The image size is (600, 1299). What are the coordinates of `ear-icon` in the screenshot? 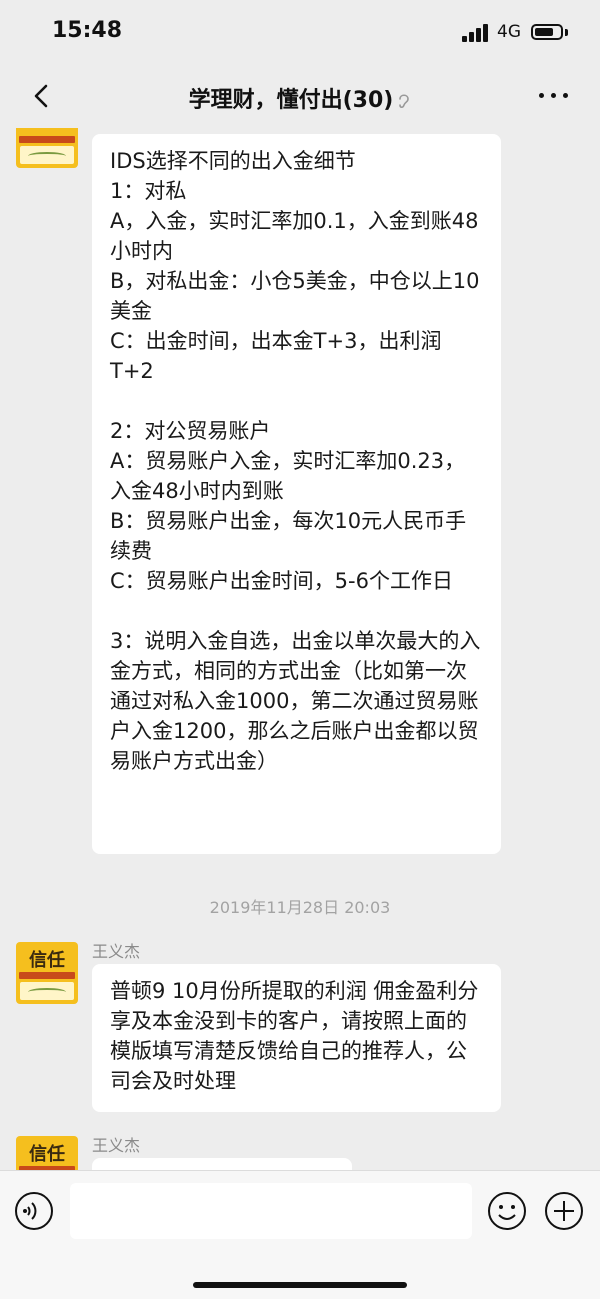 It's located at (404, 101).